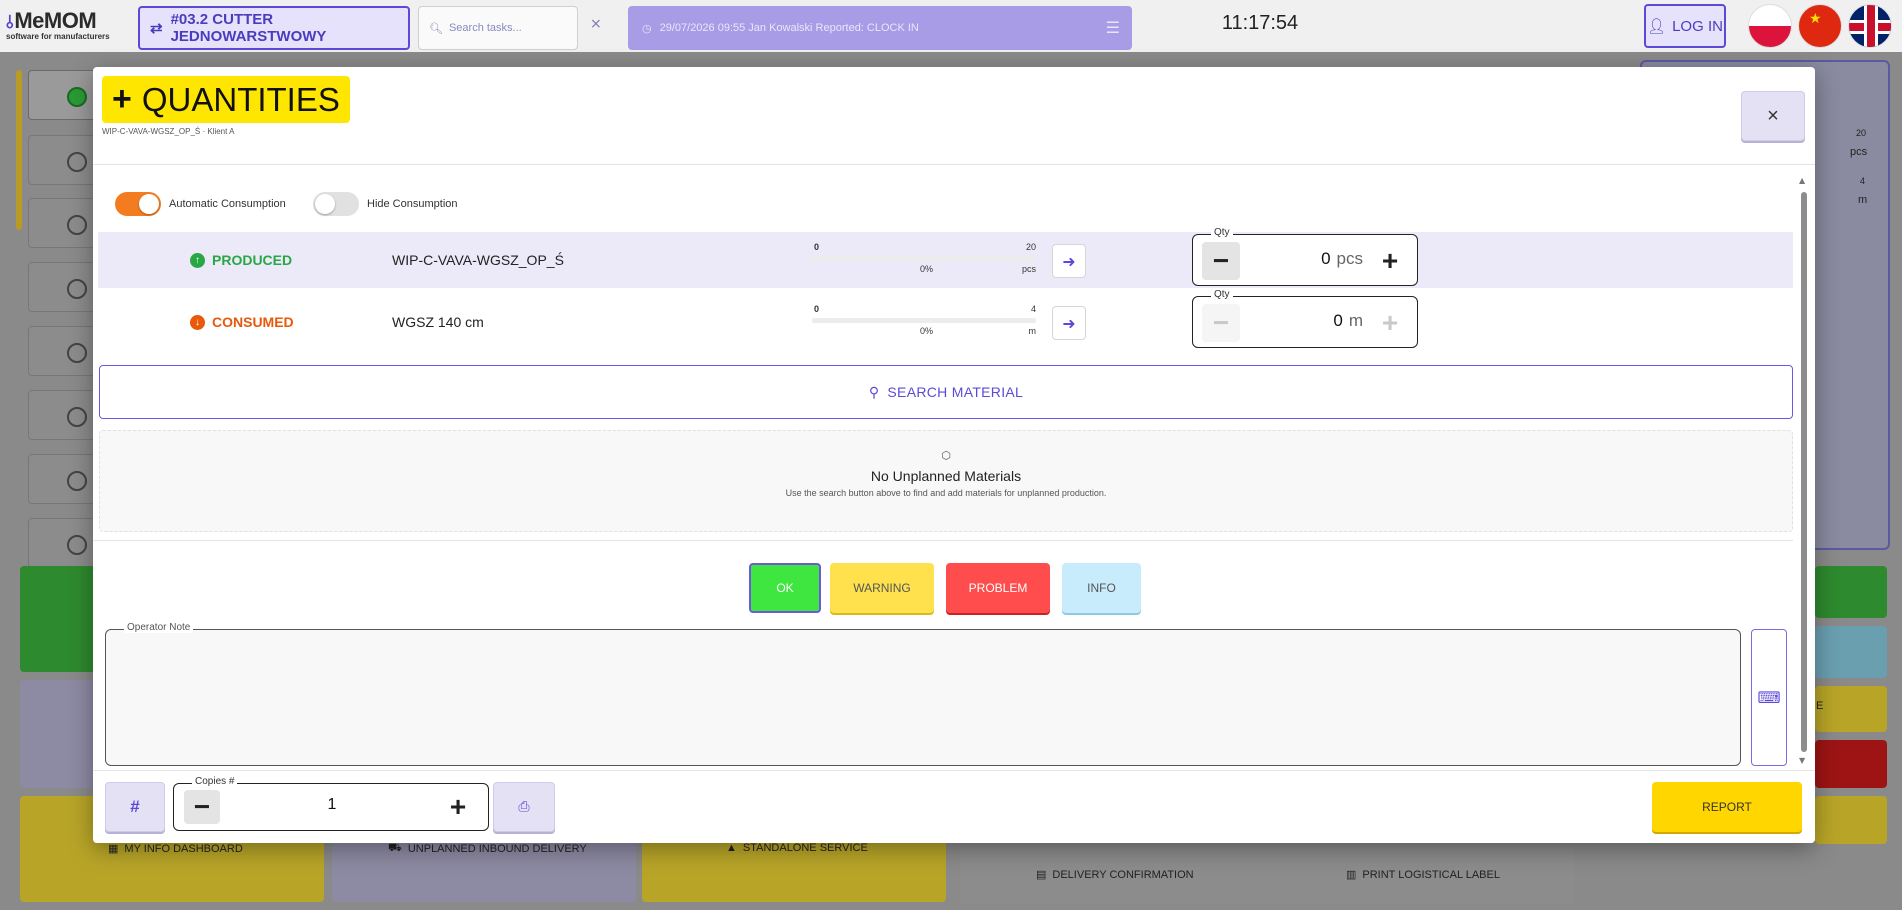 The width and height of the screenshot is (1902, 910). I want to click on automatic-consumption-toggle: Automatic Consumption, so click(200, 204).